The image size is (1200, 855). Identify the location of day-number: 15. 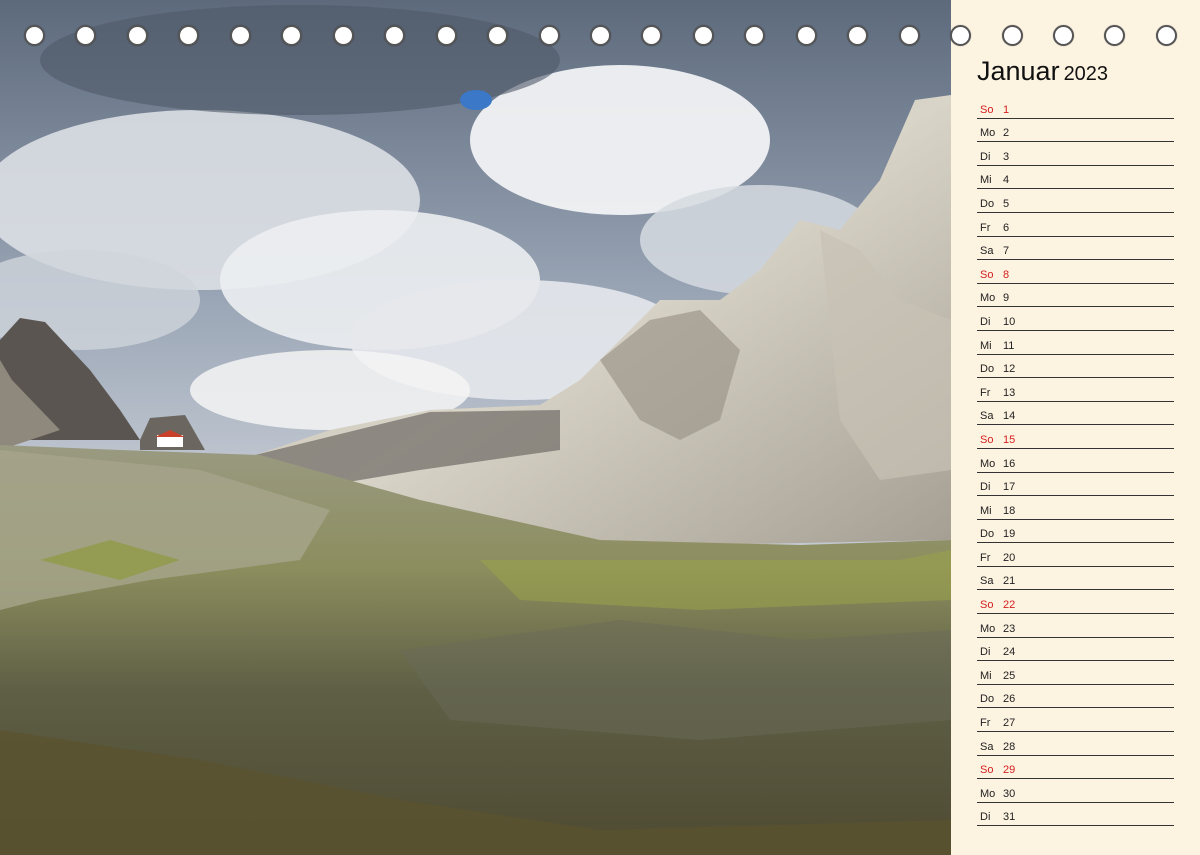
(1009, 439).